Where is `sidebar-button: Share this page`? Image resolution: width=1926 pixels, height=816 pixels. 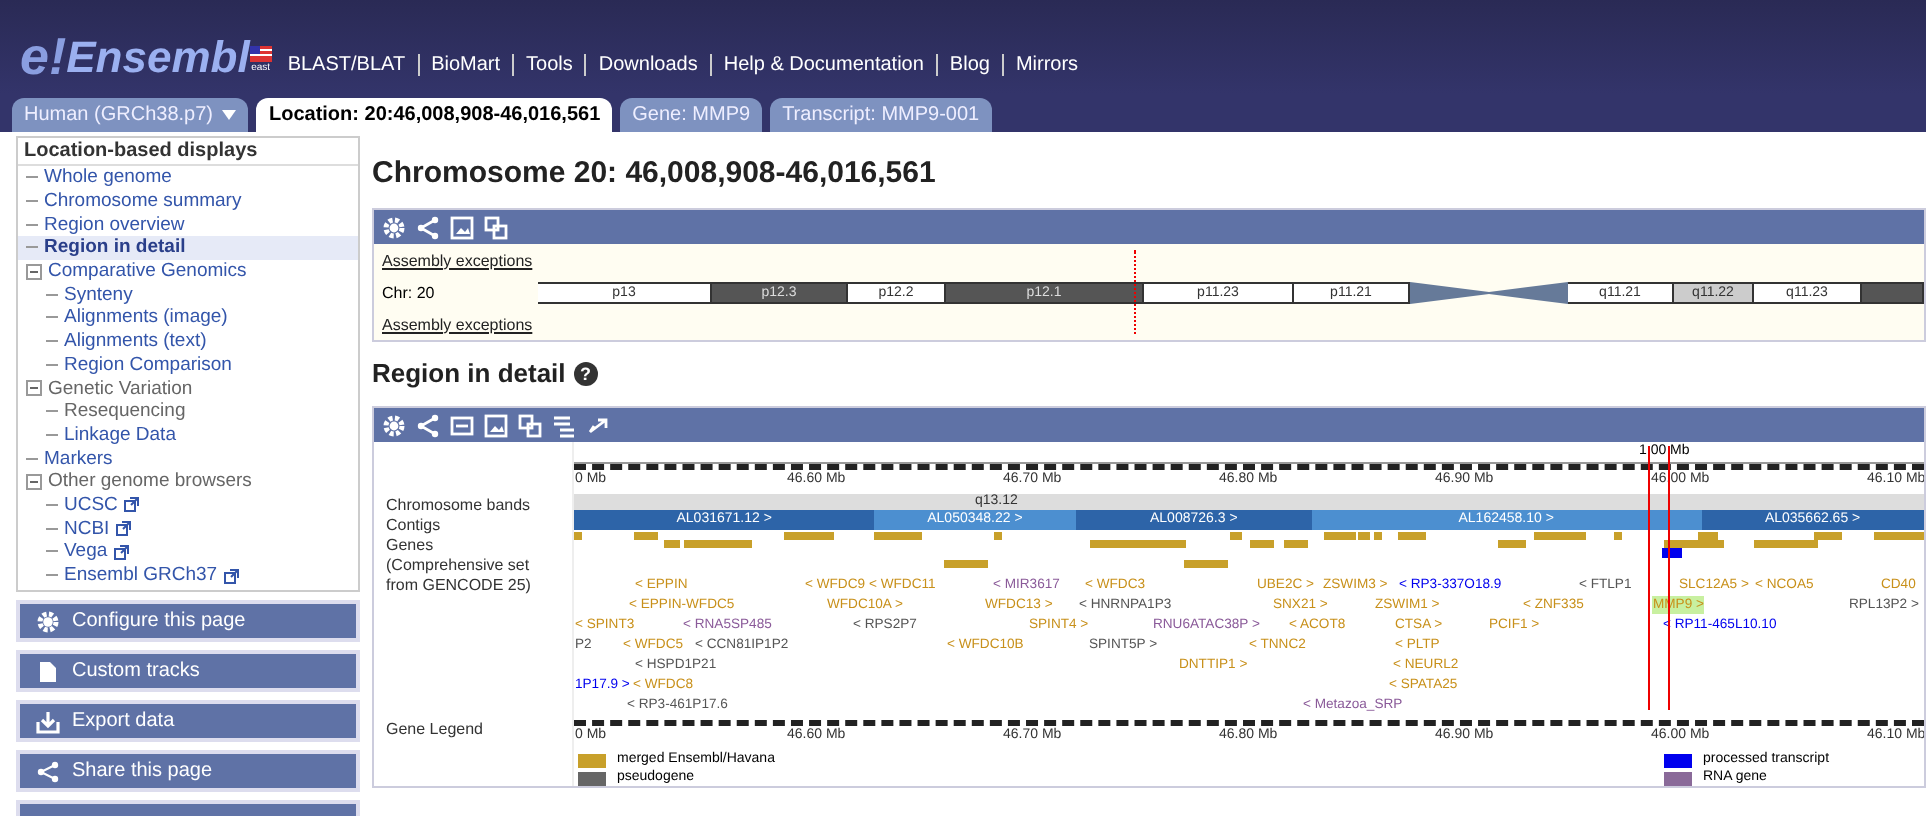
sidebar-button: Share this page is located at coordinates (188, 771).